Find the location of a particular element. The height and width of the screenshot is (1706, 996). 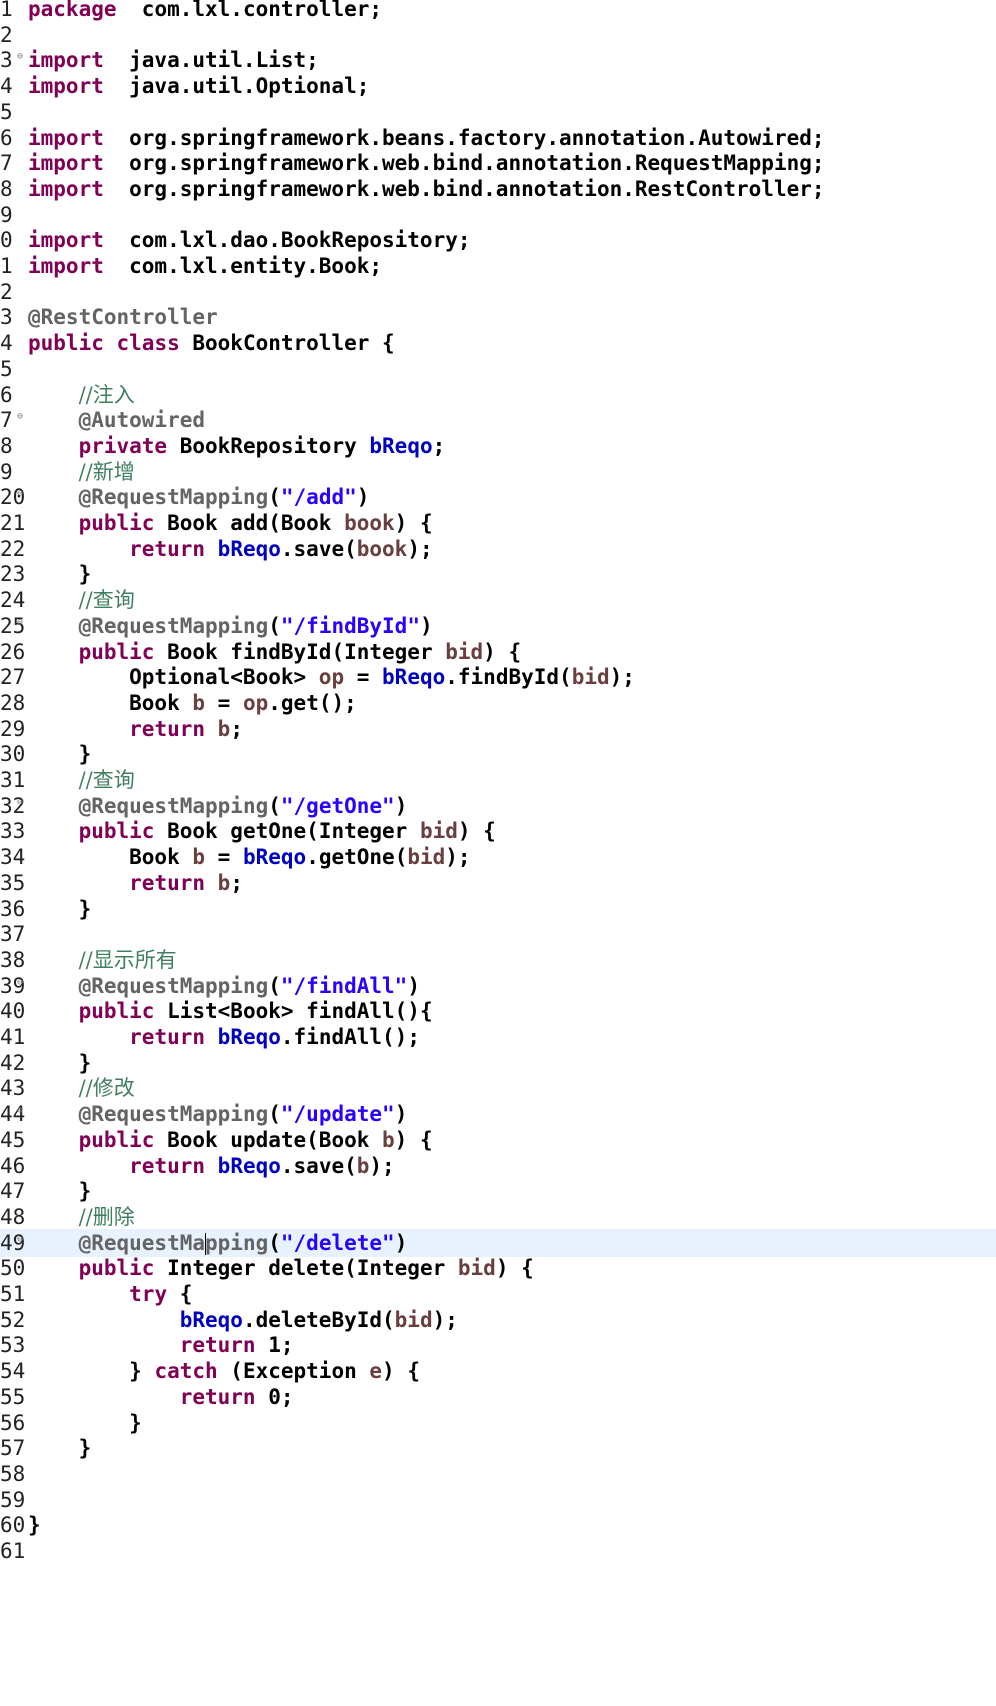

code-line: 43 //修改 is located at coordinates (498, 1088).